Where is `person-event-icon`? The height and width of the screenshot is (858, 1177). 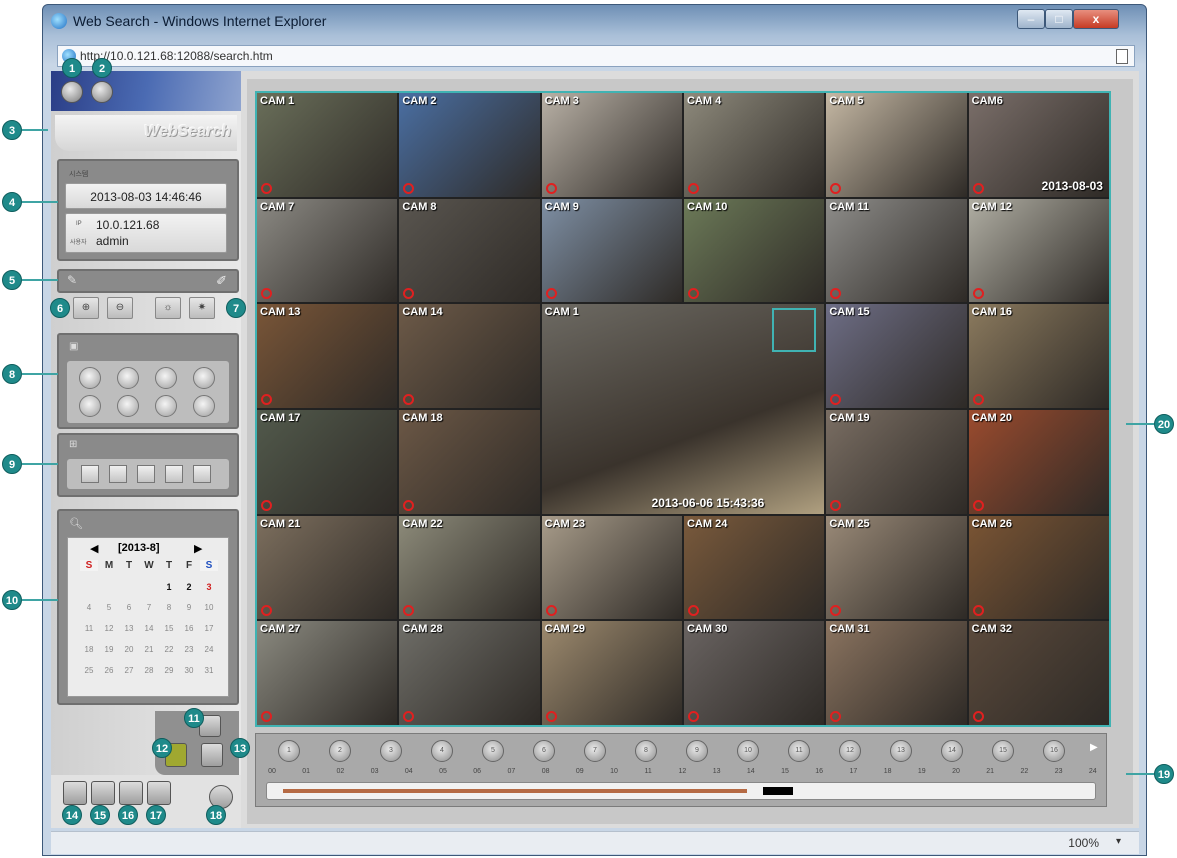
person-event-icon is located at coordinates (212, 755).